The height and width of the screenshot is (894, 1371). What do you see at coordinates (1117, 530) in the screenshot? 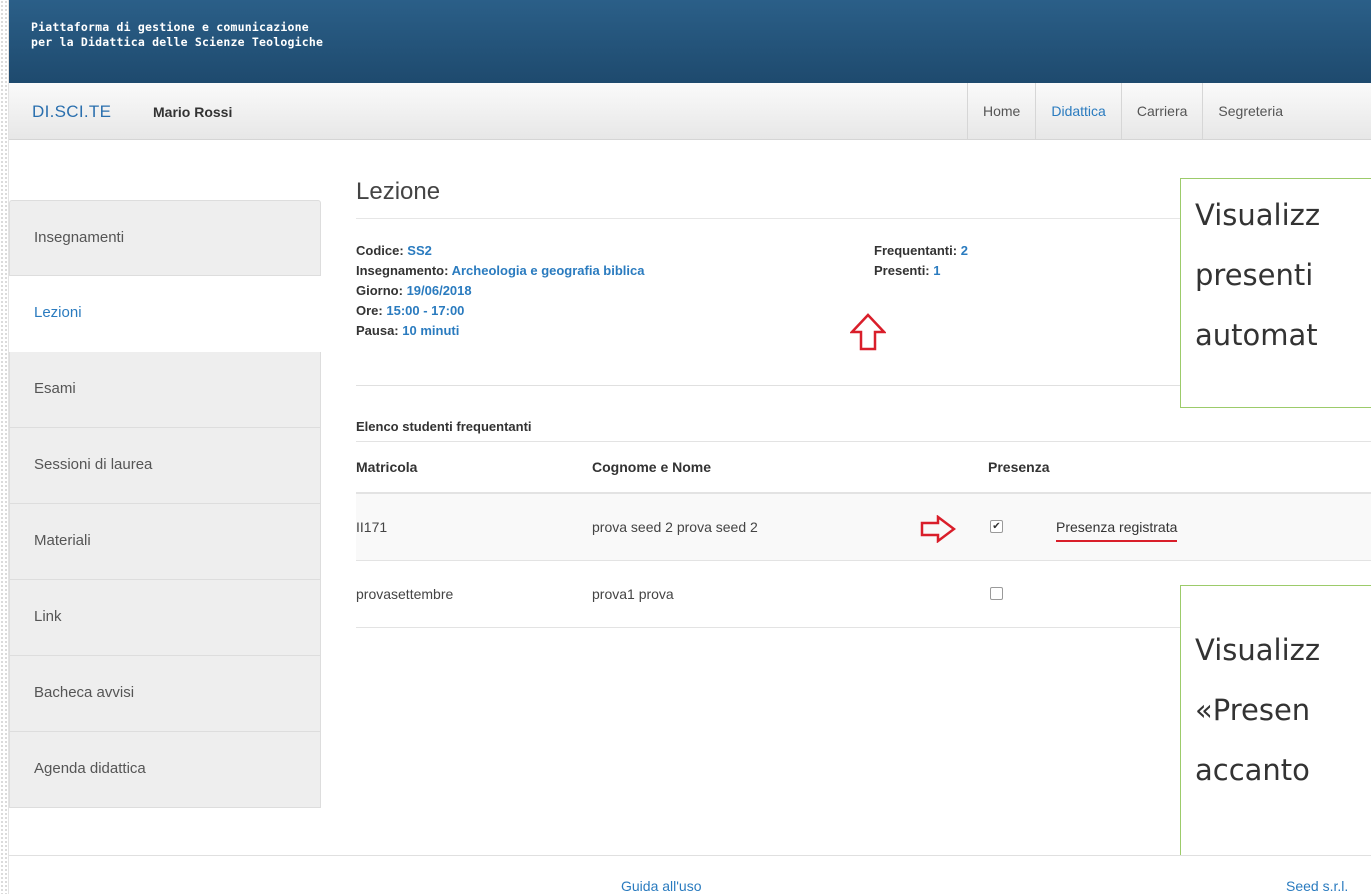
I see `presence-status: Presenza registrata` at bounding box center [1117, 530].